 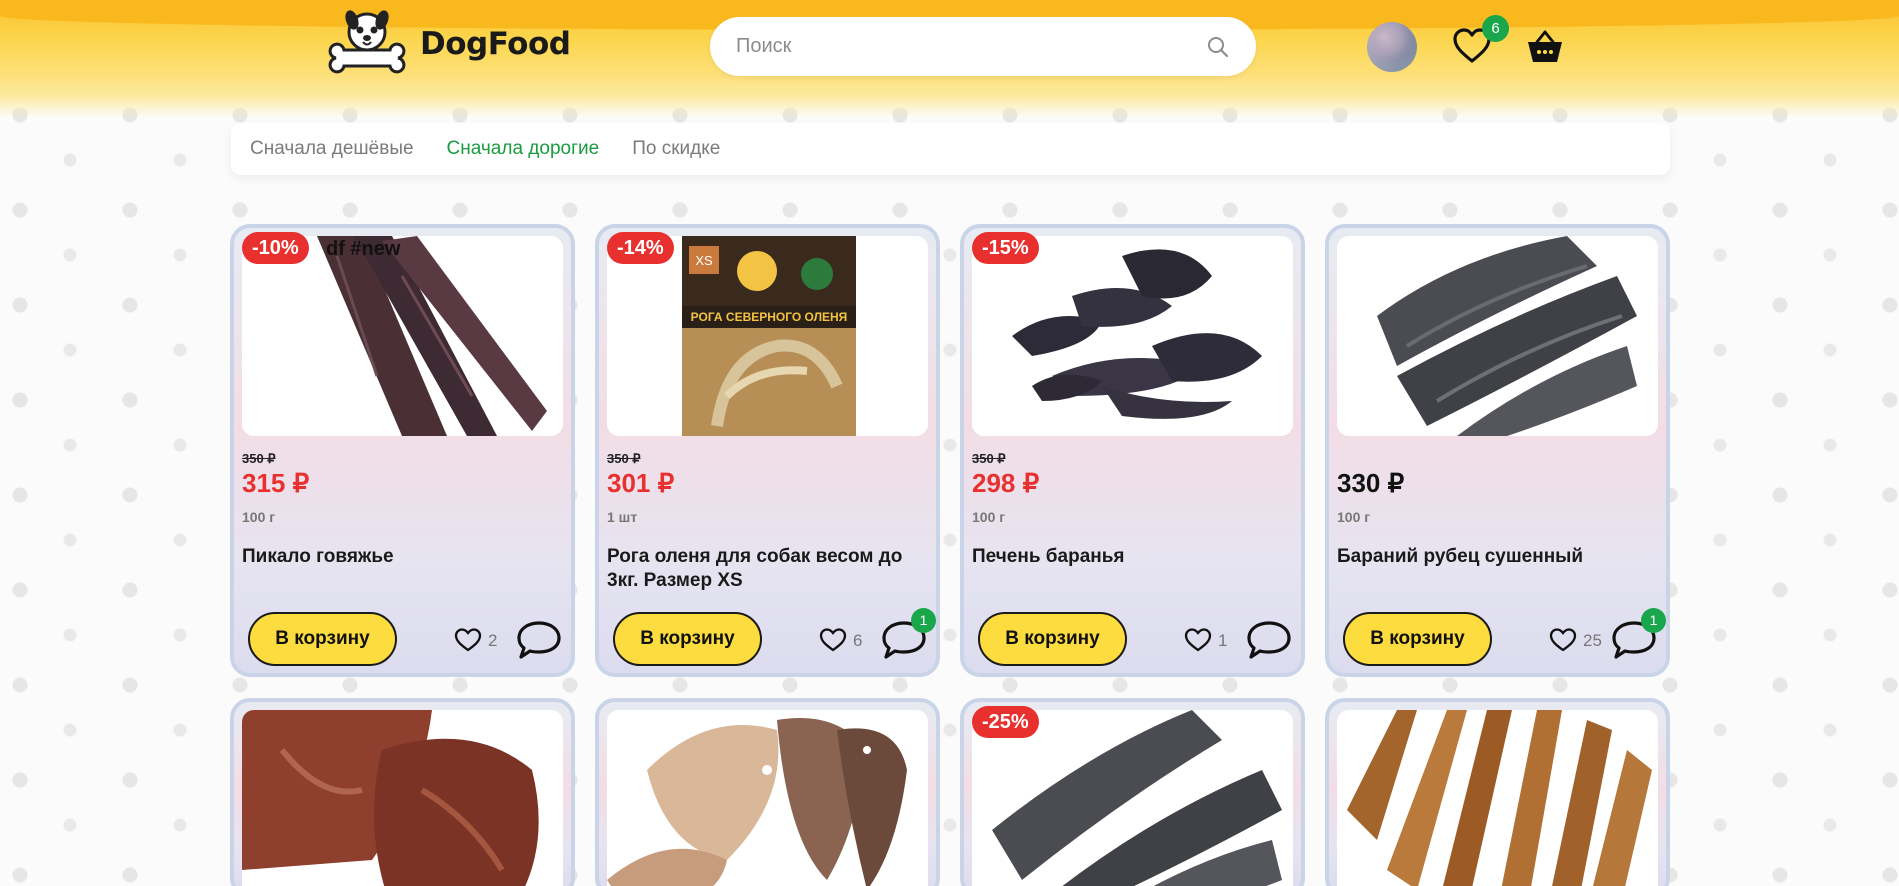 I want to click on discount-badge: -25%, so click(x=1005, y=722).